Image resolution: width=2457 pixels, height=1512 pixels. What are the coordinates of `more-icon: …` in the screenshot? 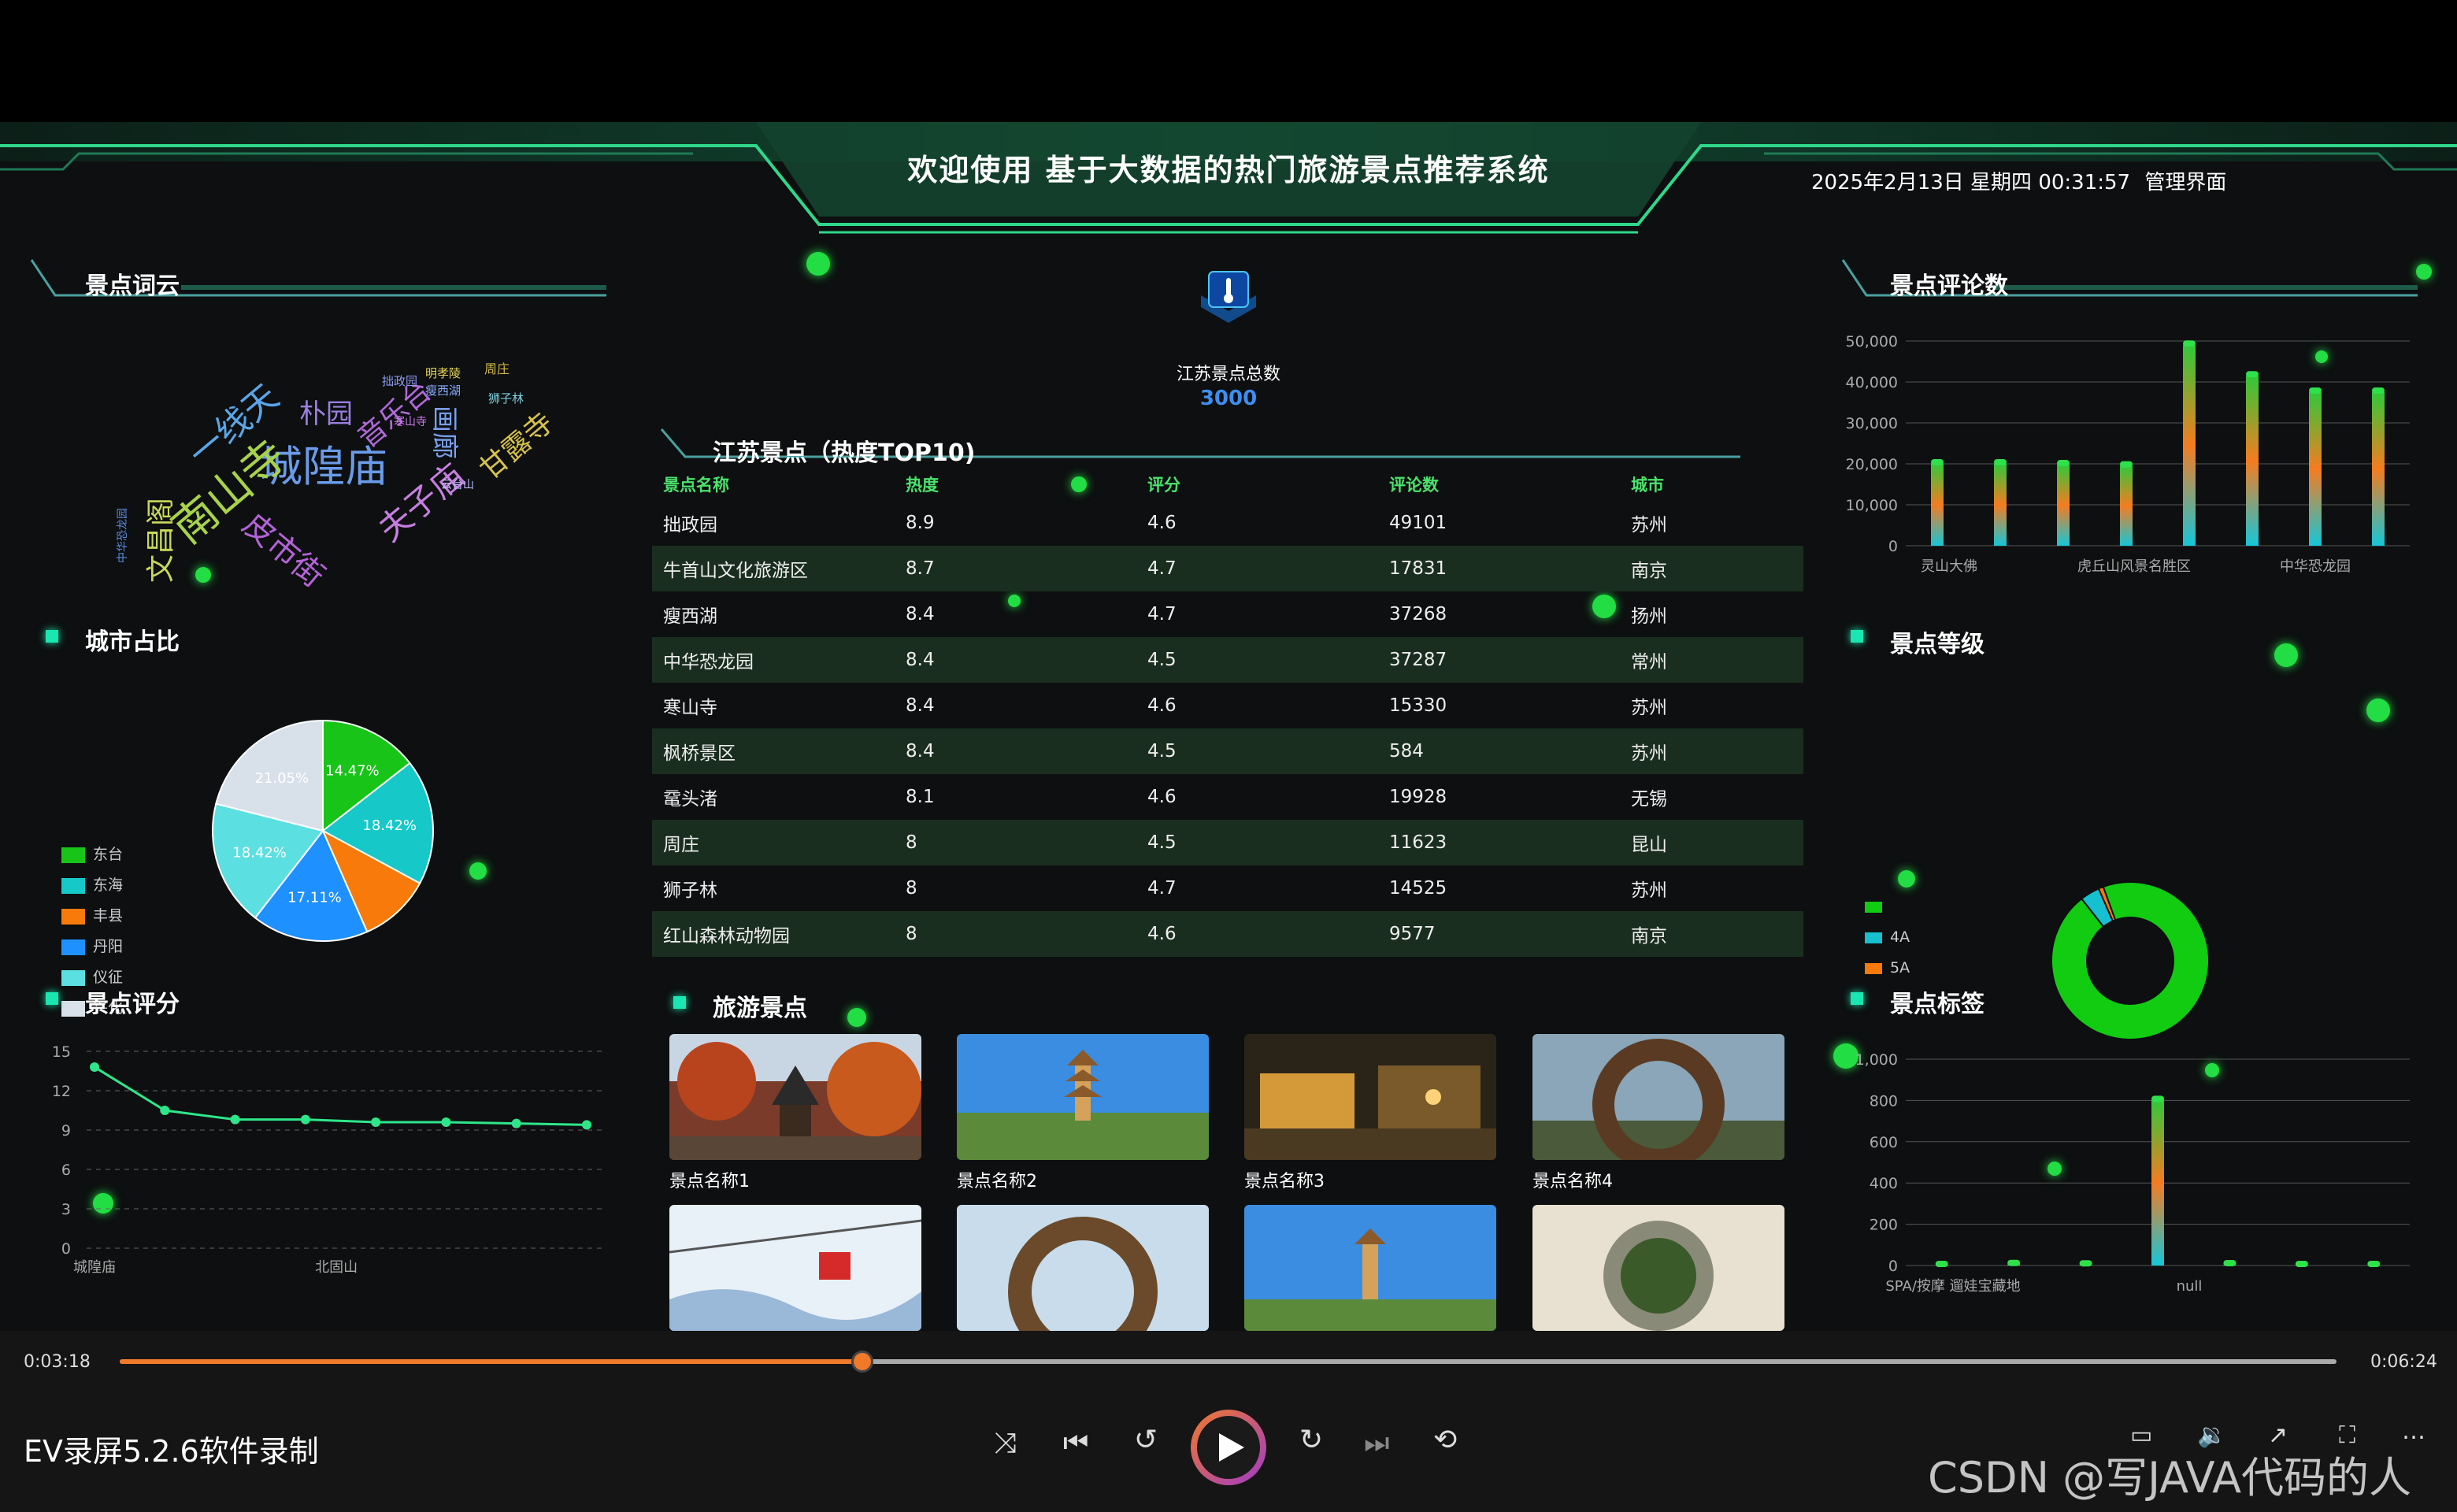 It's located at (2414, 1431).